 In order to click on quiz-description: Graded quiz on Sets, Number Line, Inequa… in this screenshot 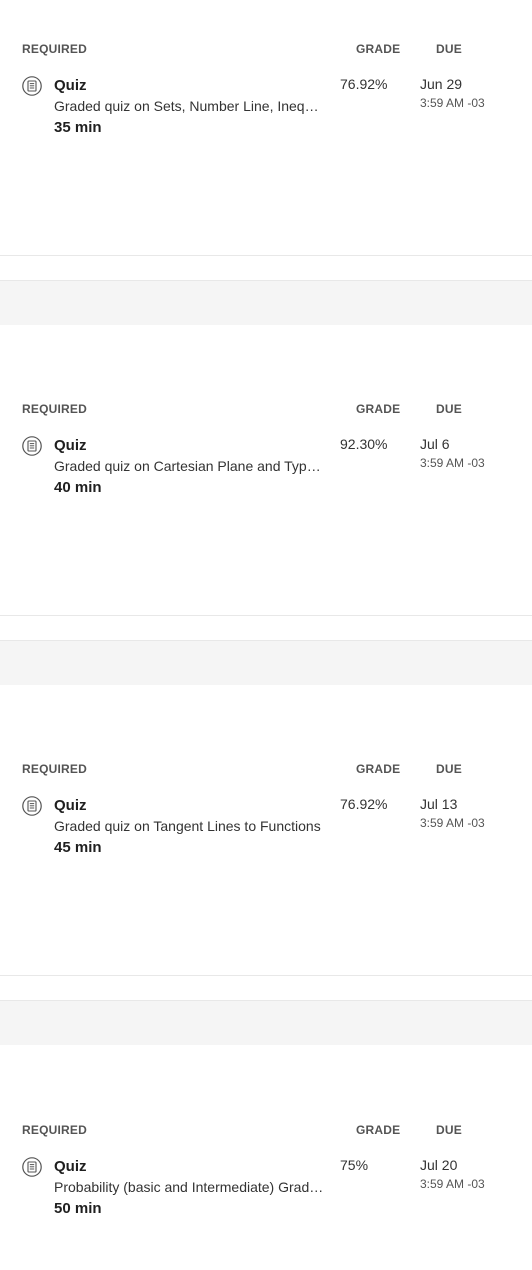, I will do `click(189, 106)`.